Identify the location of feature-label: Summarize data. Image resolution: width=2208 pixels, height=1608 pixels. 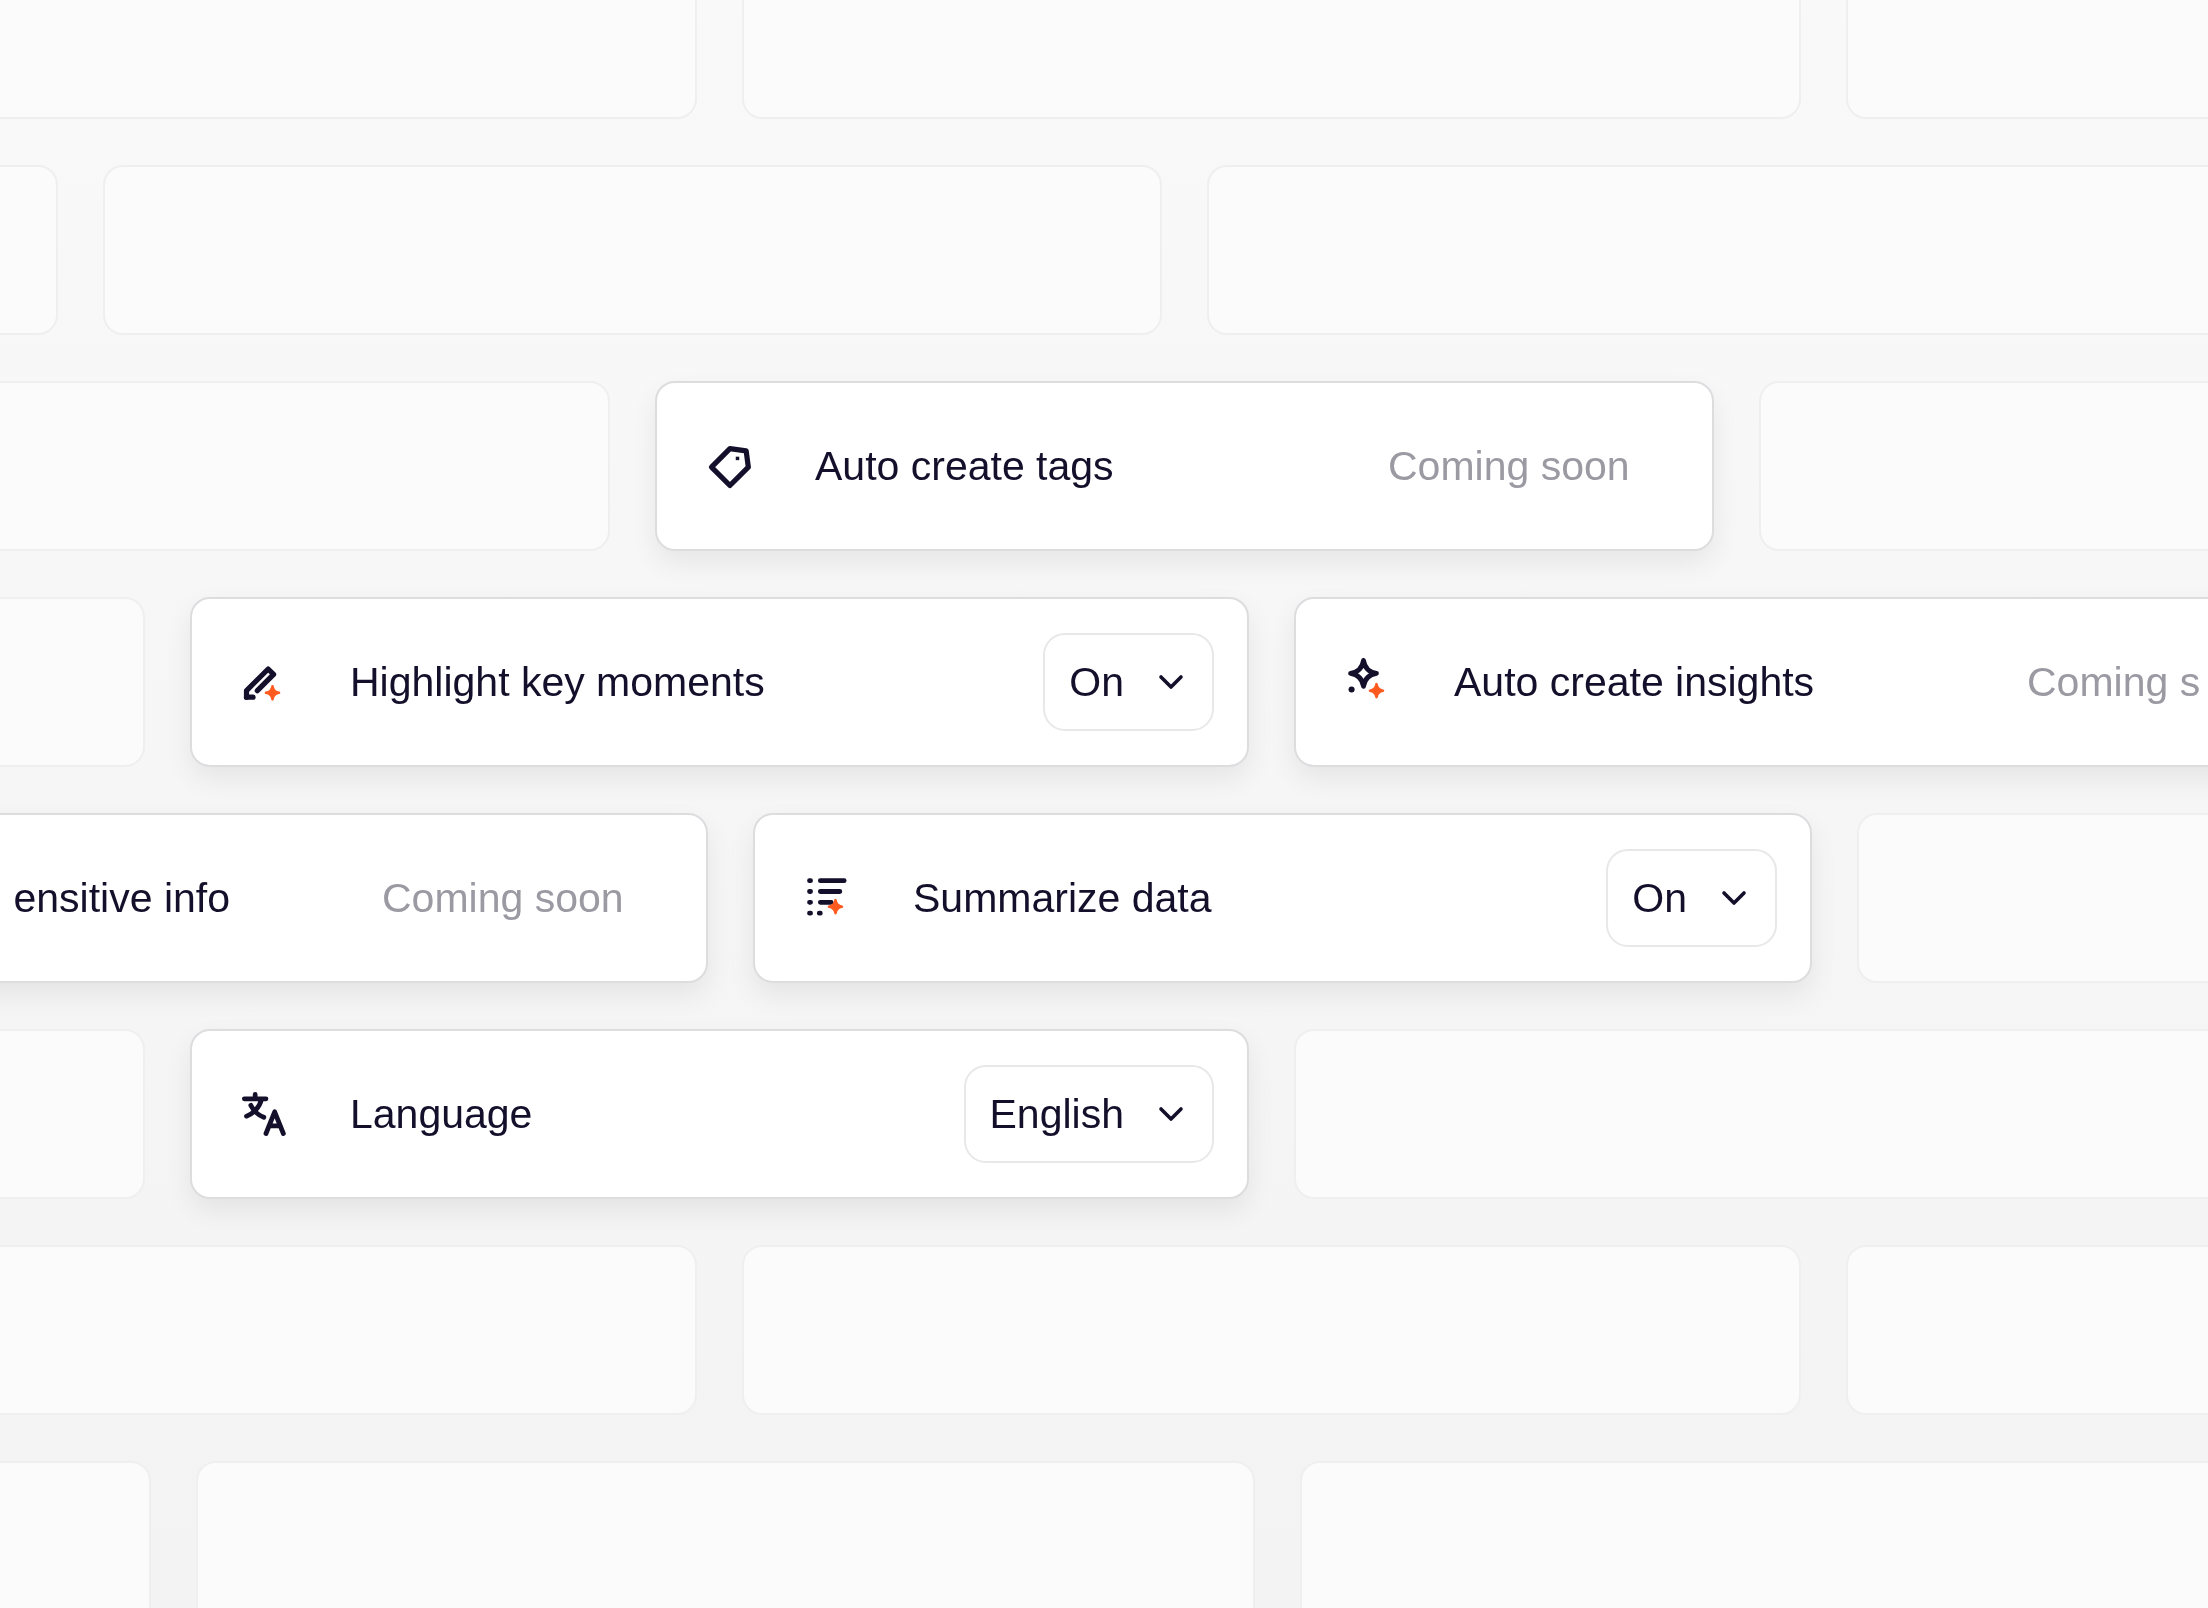
(1063, 898).